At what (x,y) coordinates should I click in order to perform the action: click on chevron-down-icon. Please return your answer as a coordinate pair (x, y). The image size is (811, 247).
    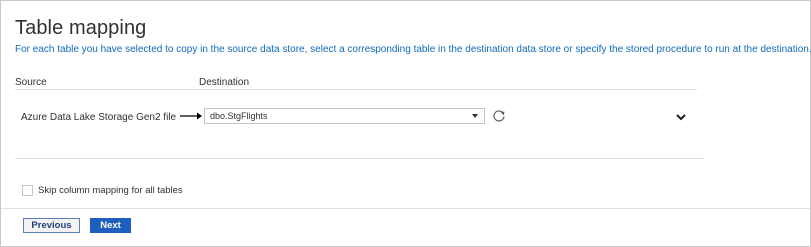
    Looking at the image, I should click on (681, 117).